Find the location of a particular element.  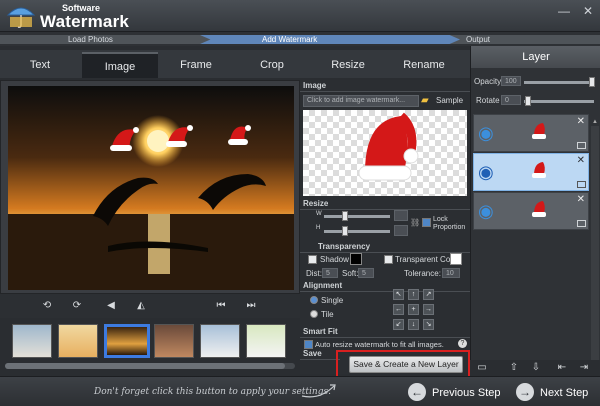

move-layer-down-icon: ⇩ is located at coordinates (536, 368).